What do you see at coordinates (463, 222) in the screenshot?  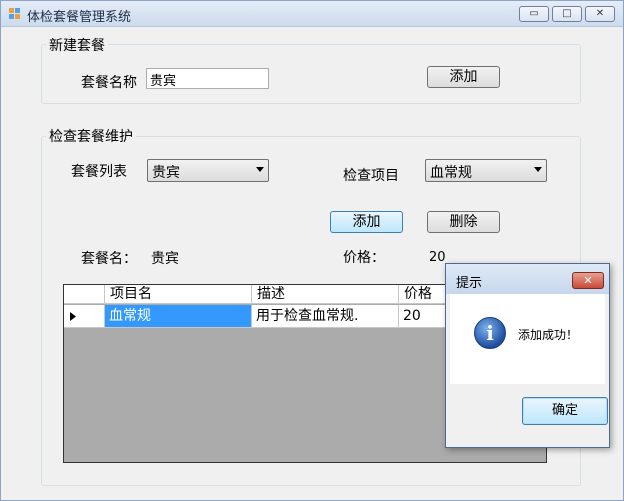 I see `delete-item-button: 删除` at bounding box center [463, 222].